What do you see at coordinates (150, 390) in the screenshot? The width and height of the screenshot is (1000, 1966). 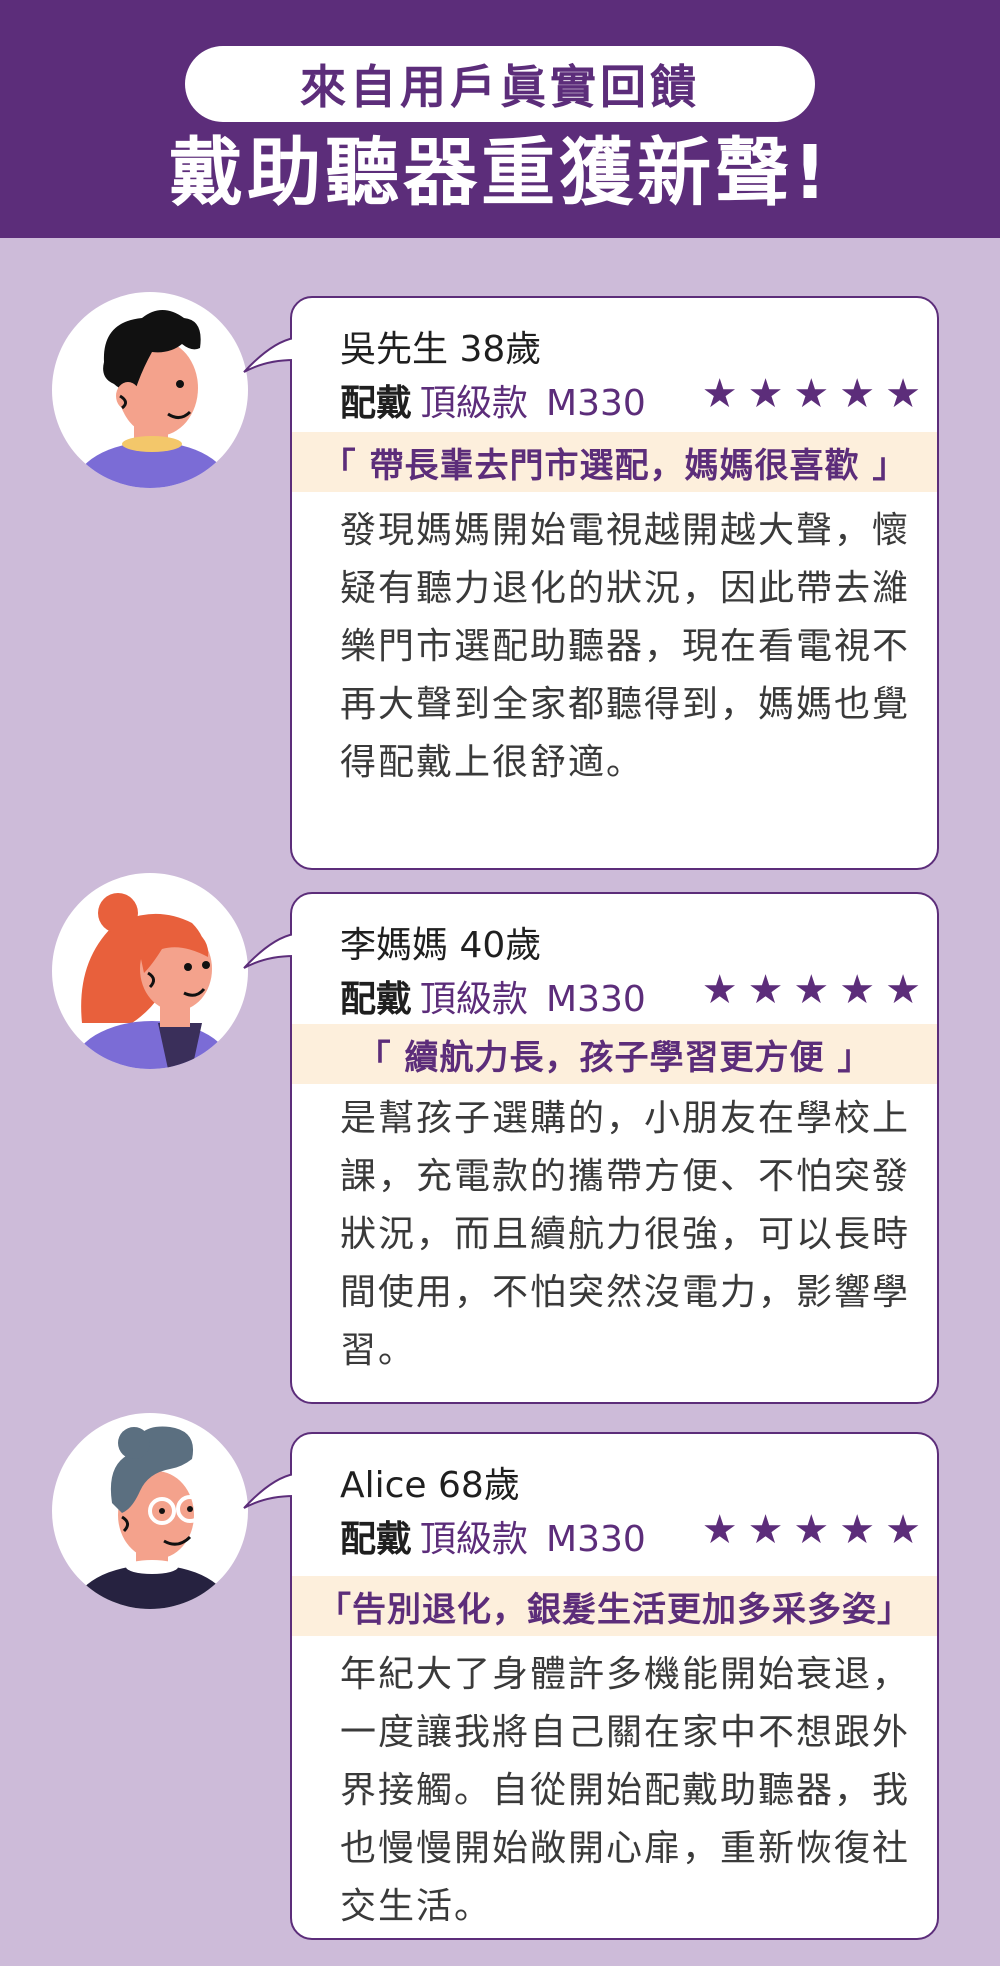 I see `man-curly-hair-avatar-icon` at bounding box center [150, 390].